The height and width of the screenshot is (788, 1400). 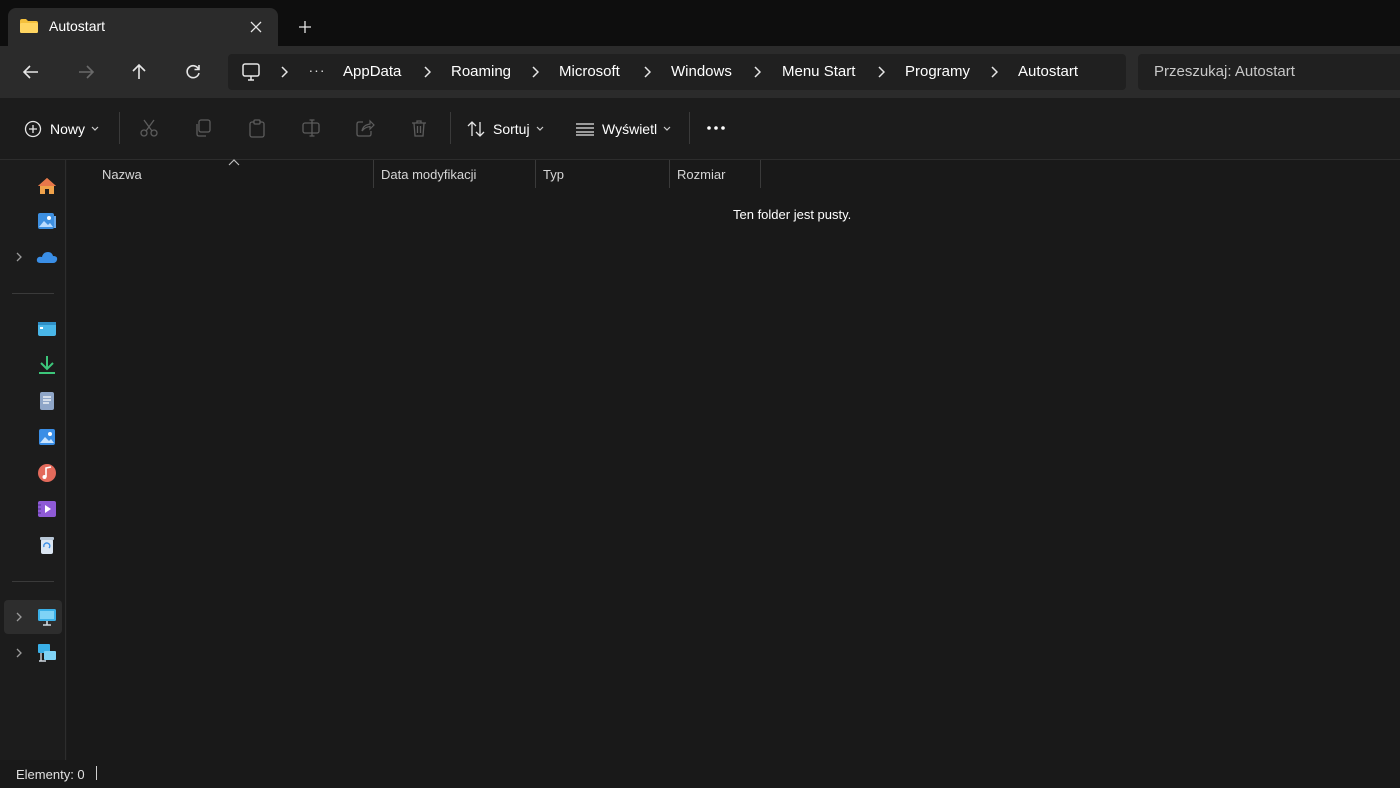 I want to click on view-button: Wyświetl, so click(x=623, y=129).